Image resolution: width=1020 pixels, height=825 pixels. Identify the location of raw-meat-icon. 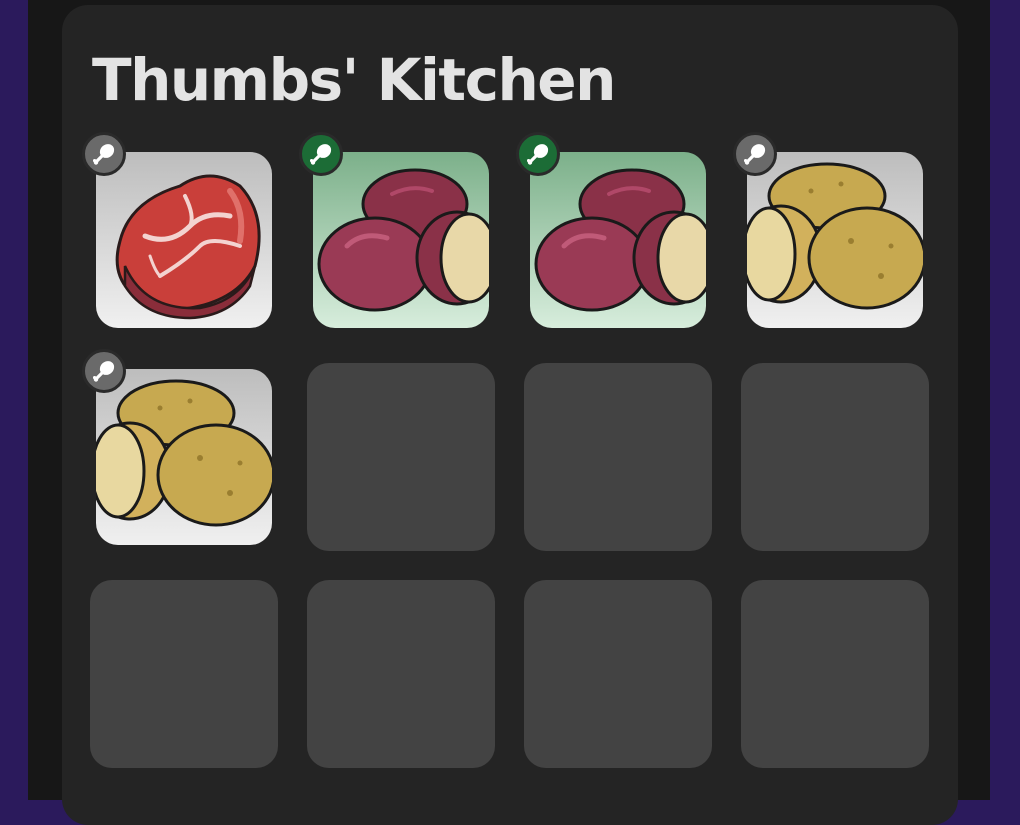
(184, 240).